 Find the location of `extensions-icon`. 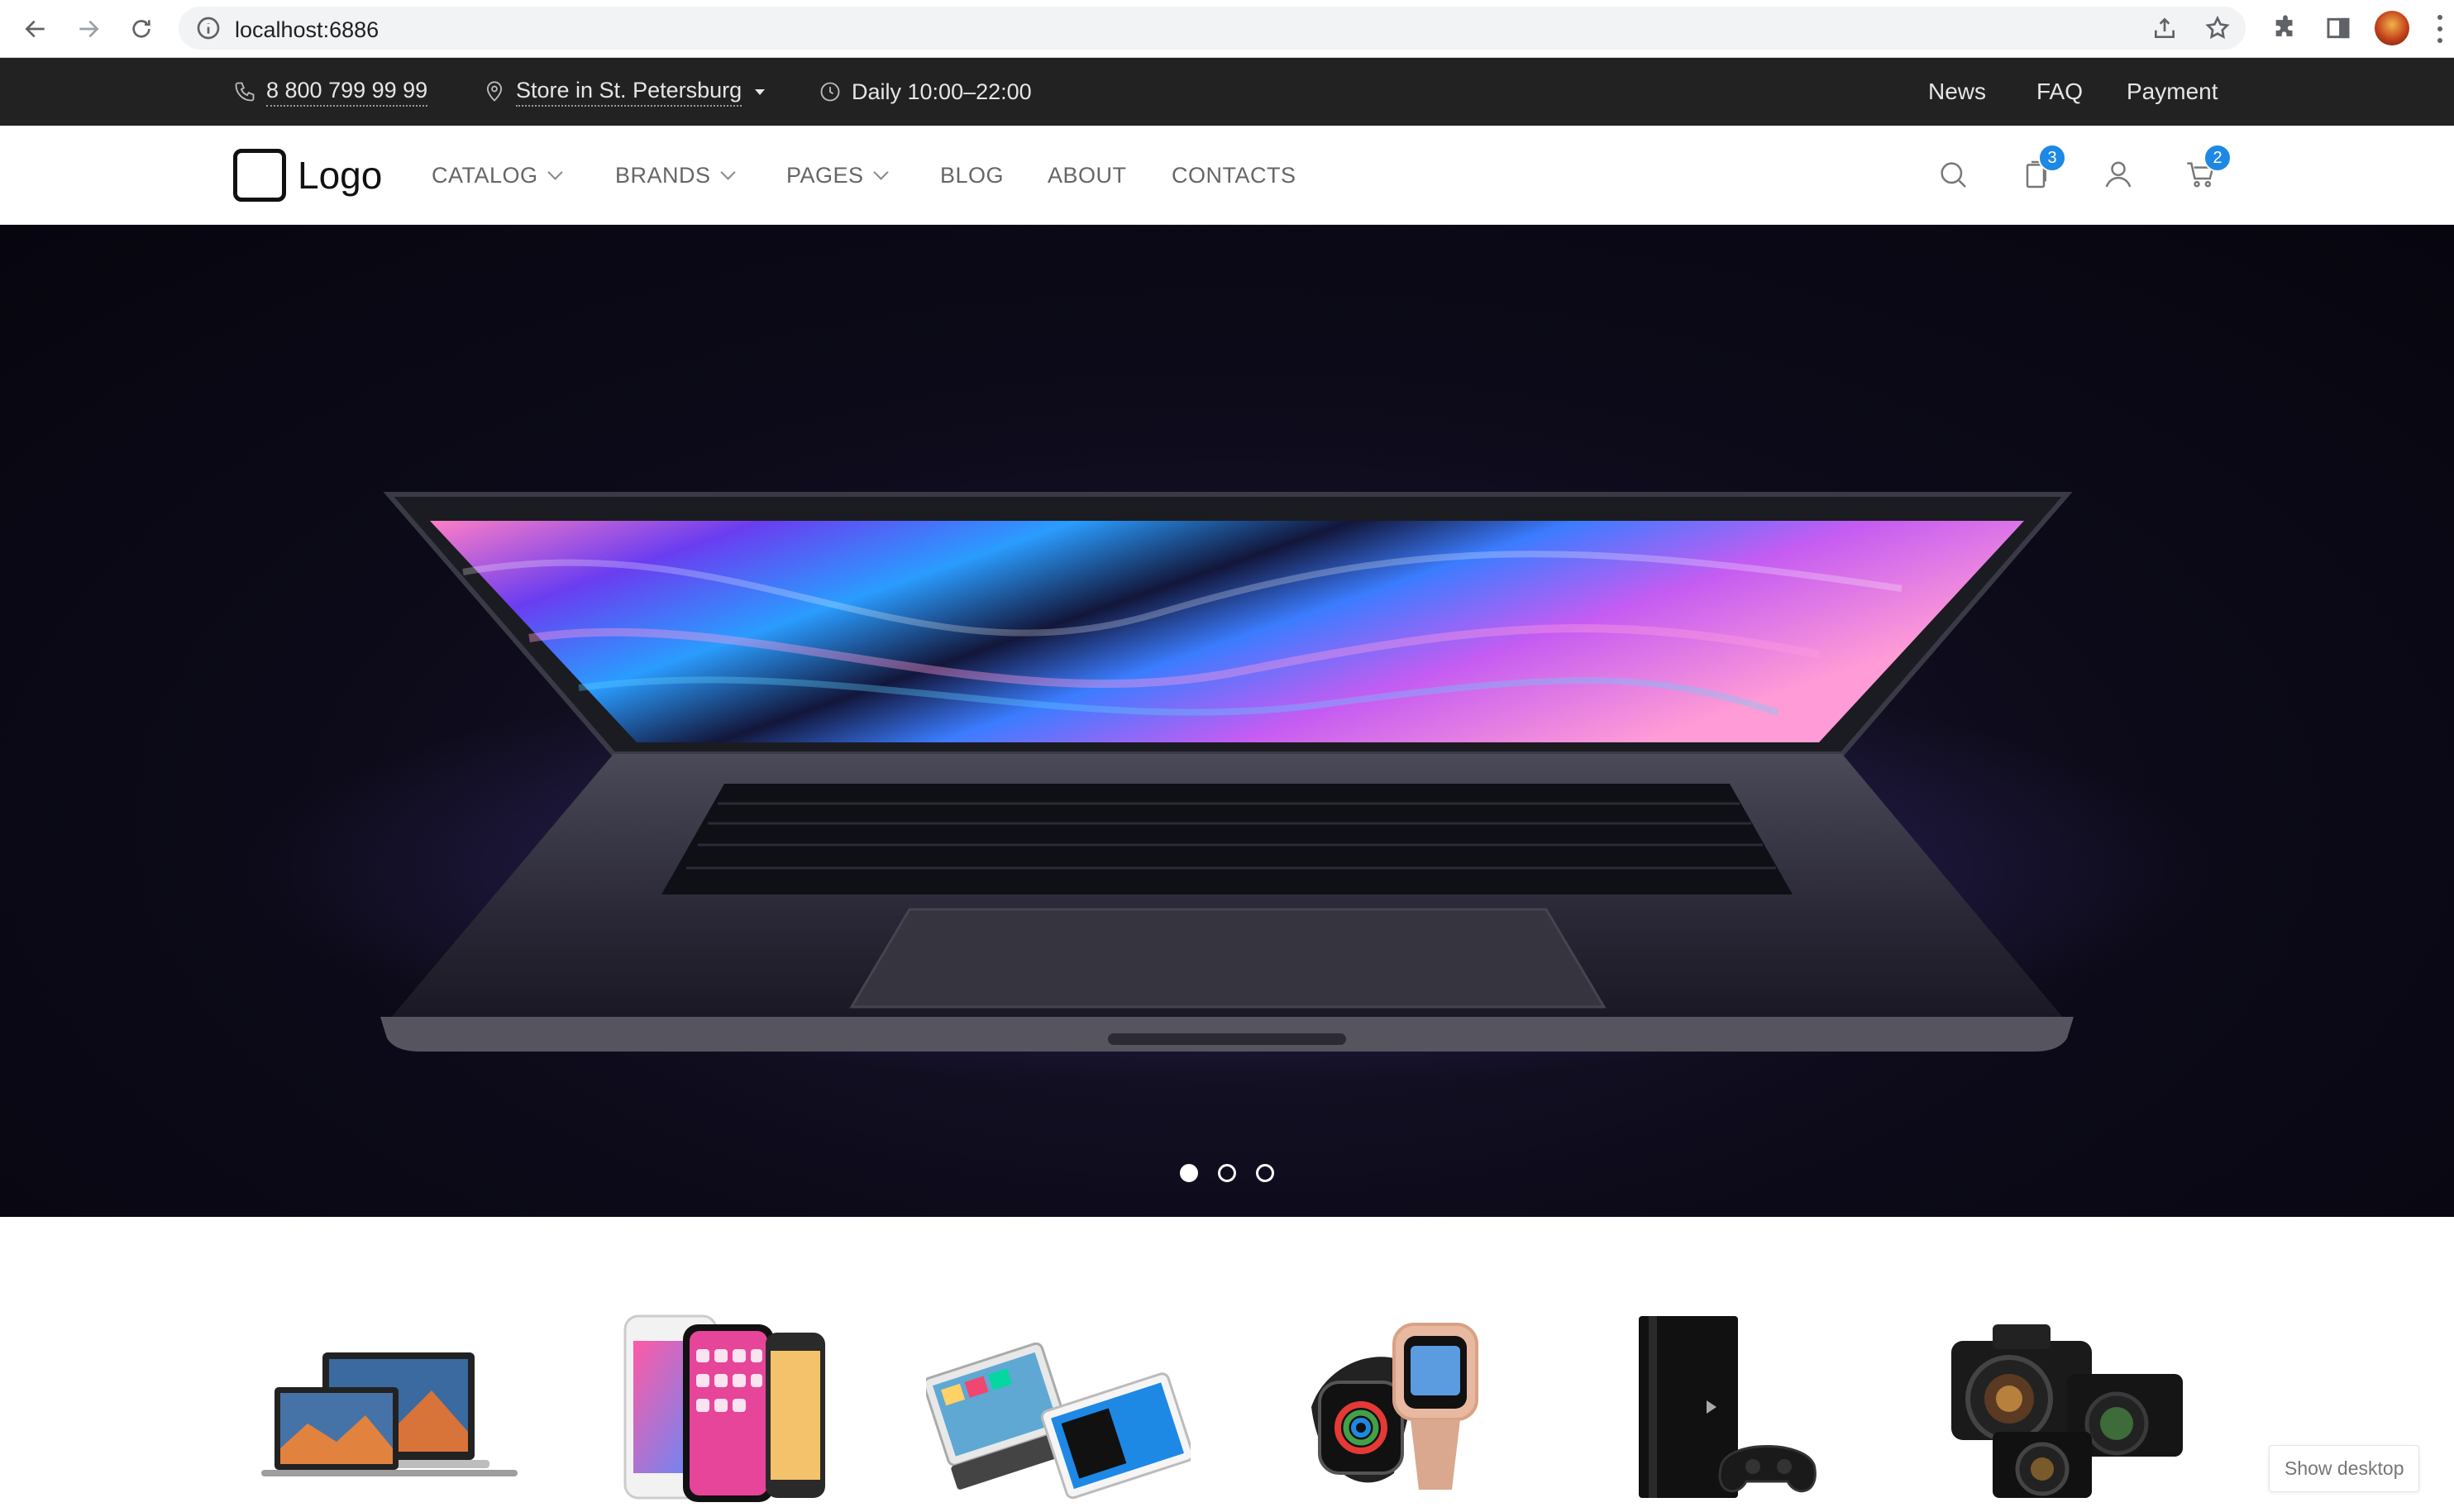

extensions-icon is located at coordinates (2285, 28).